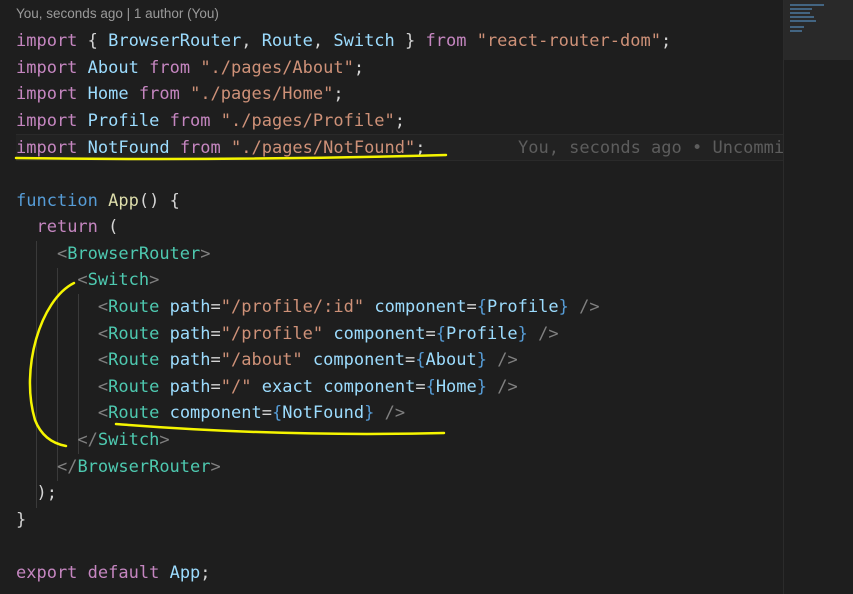  Describe the element at coordinates (251, 41) in the screenshot. I see `code-token: ,` at that location.